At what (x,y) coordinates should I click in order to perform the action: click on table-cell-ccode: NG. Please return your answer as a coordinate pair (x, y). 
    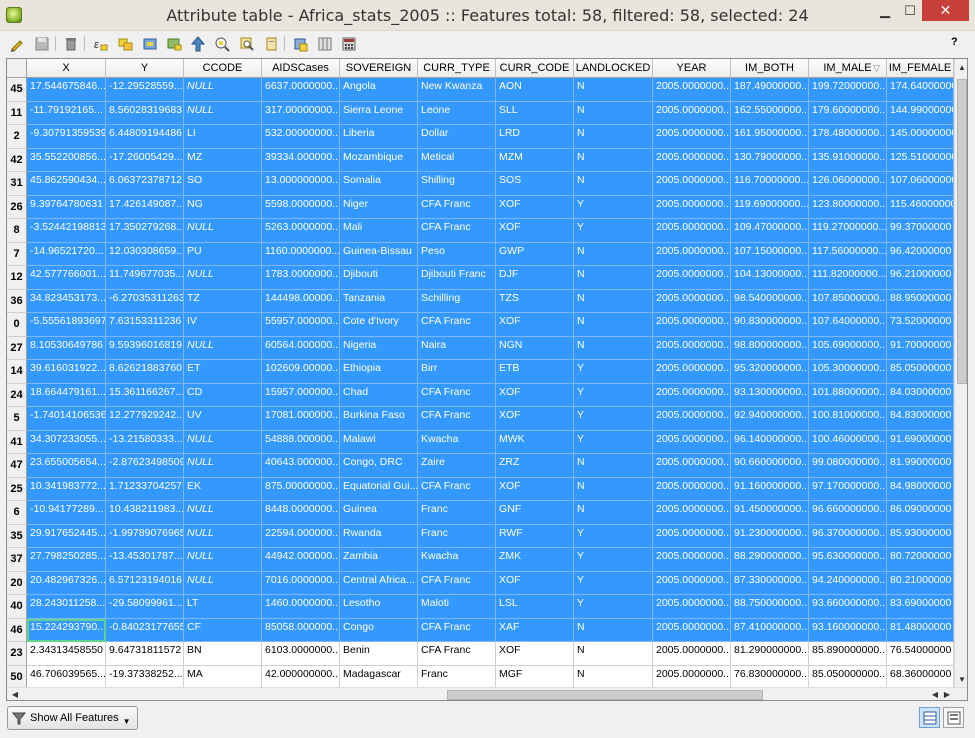
    Looking at the image, I should click on (223, 207).